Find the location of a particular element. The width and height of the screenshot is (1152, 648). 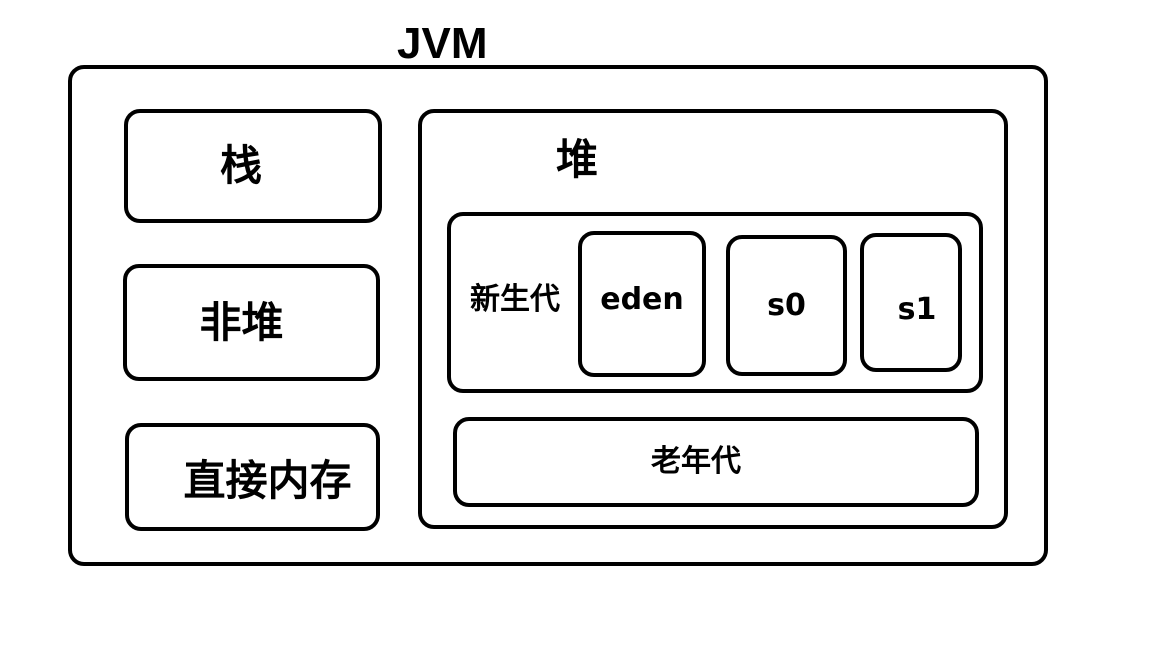

non-heap-label: 非堆 is located at coordinates (241, 322).